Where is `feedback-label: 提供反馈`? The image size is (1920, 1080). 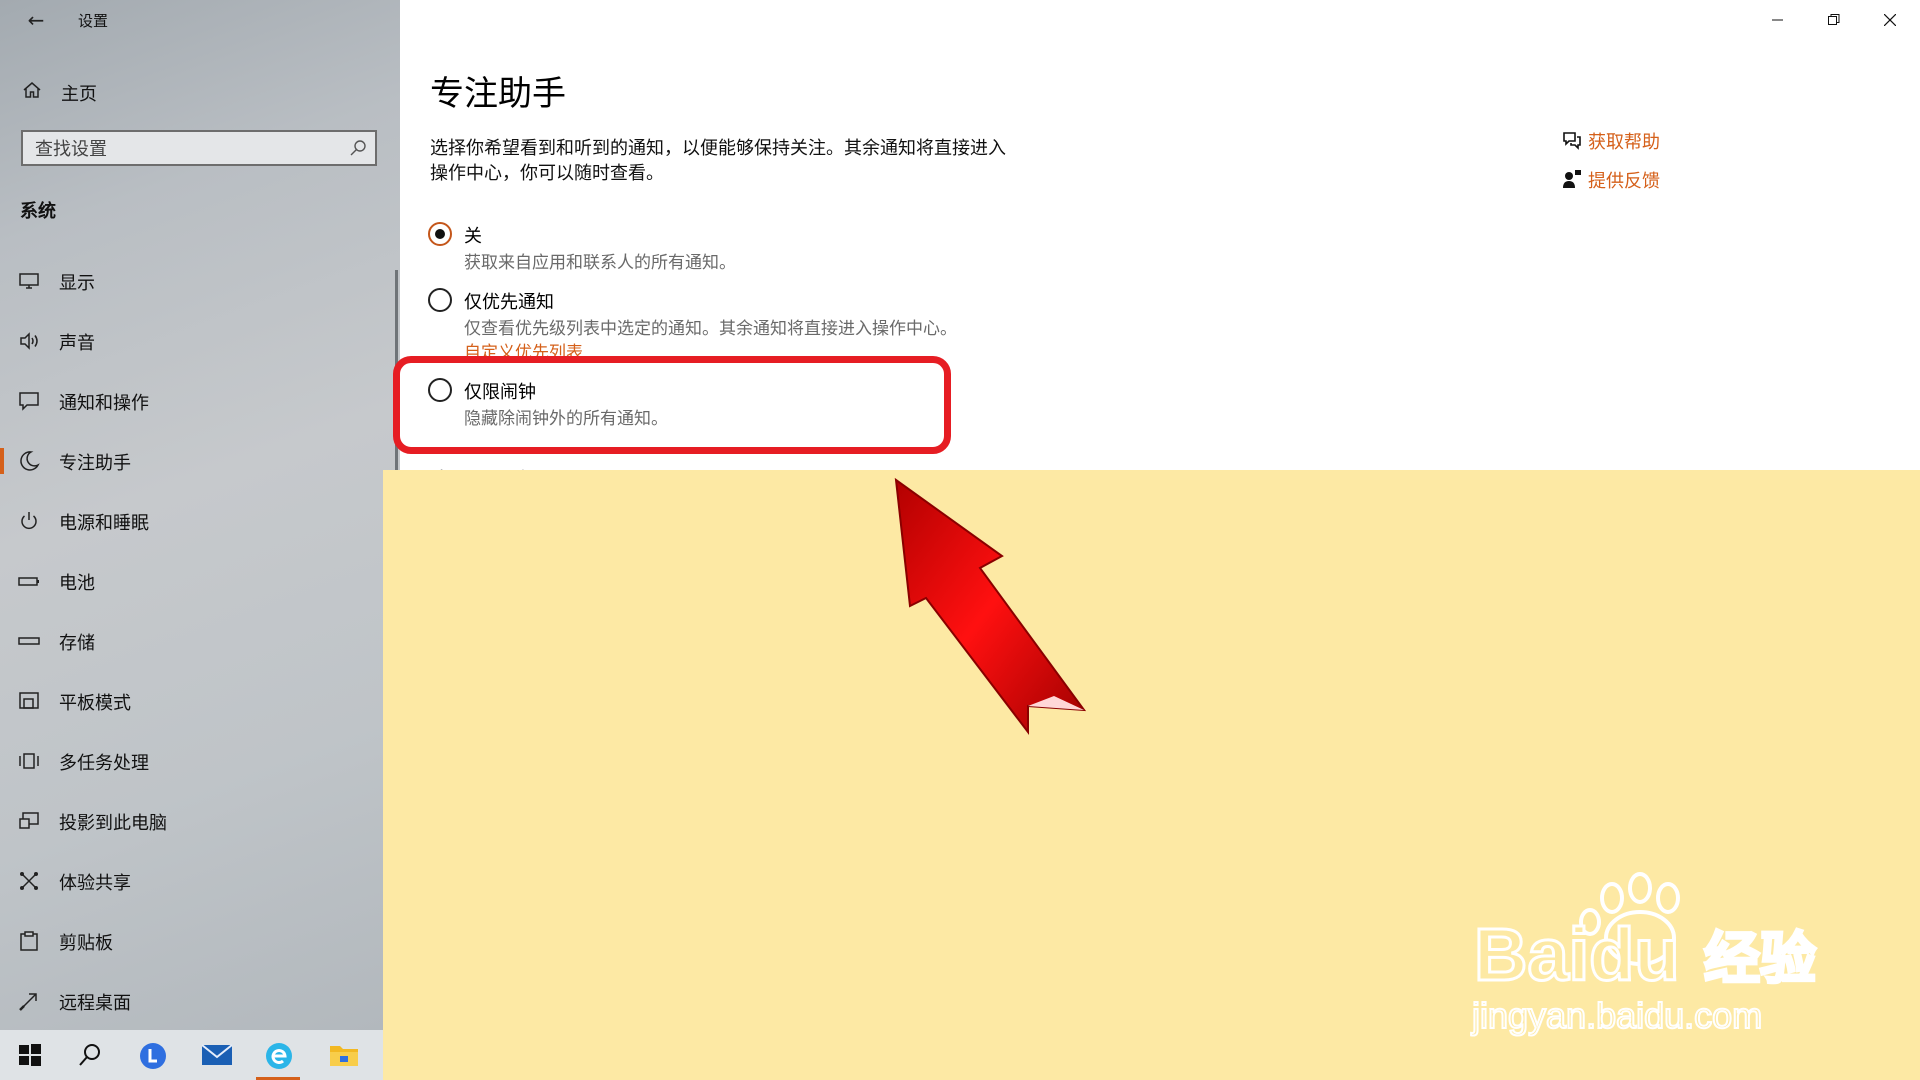
feedback-label: 提供反馈 is located at coordinates (1624, 181).